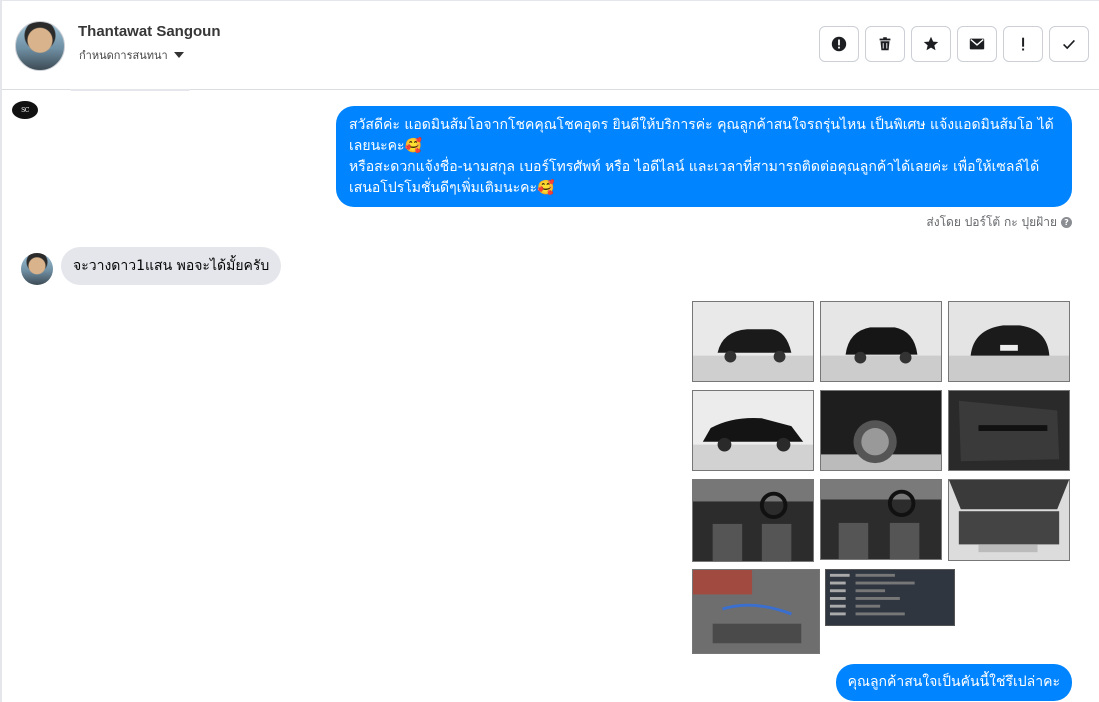  What do you see at coordinates (890, 597) in the screenshot?
I see `car-document-screenshot` at bounding box center [890, 597].